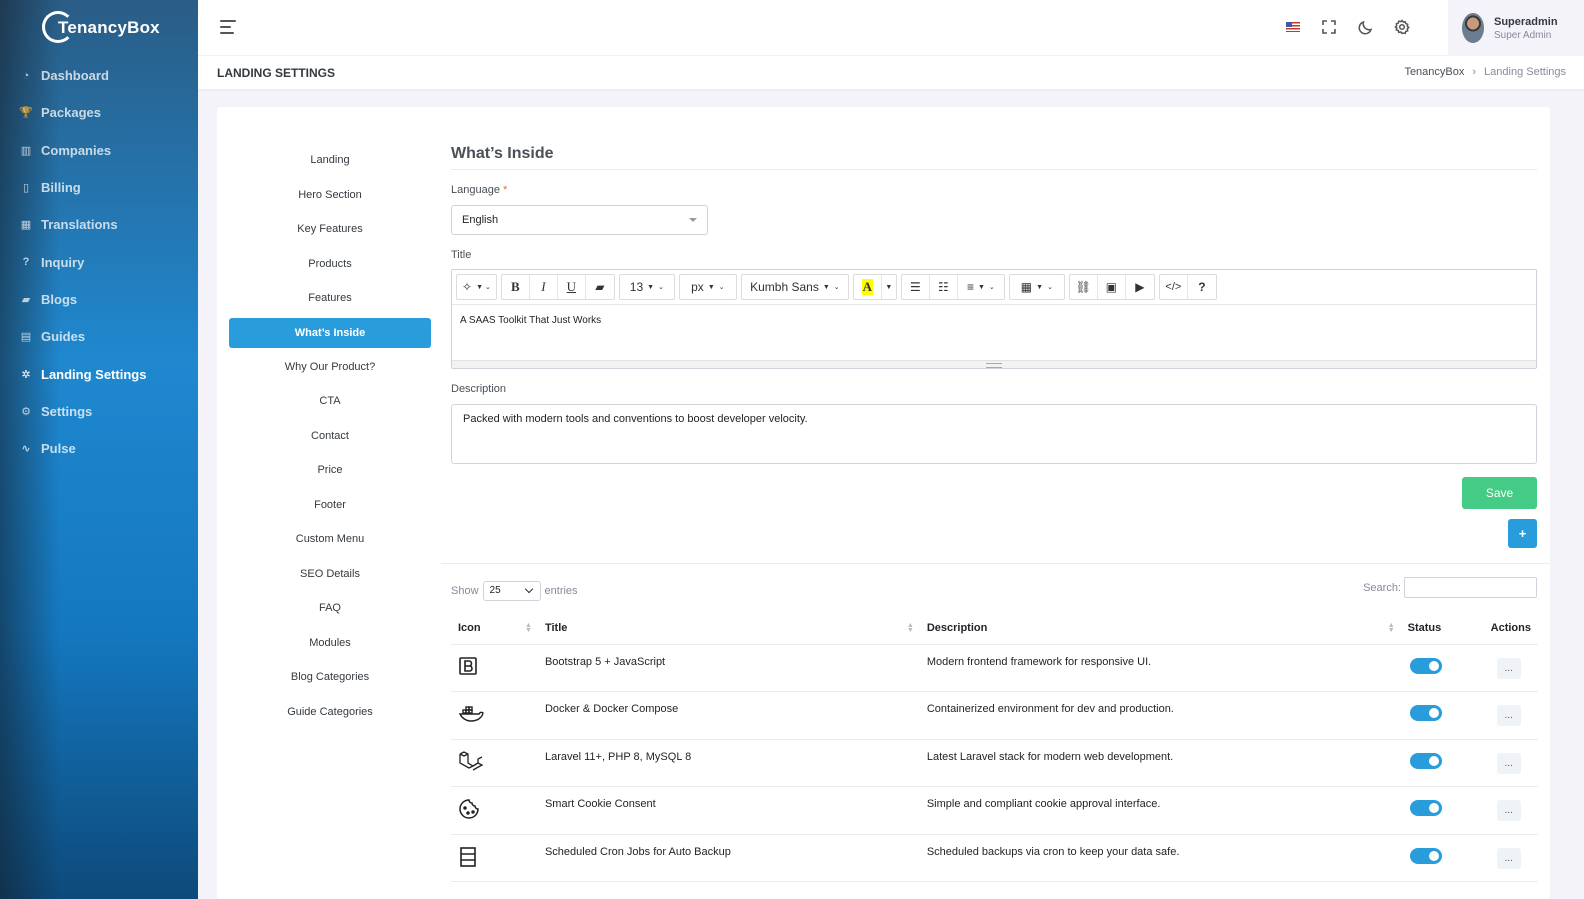 The width and height of the screenshot is (1584, 899). What do you see at coordinates (63, 337) in the screenshot?
I see `sidebar-item-label: Guides` at bounding box center [63, 337].